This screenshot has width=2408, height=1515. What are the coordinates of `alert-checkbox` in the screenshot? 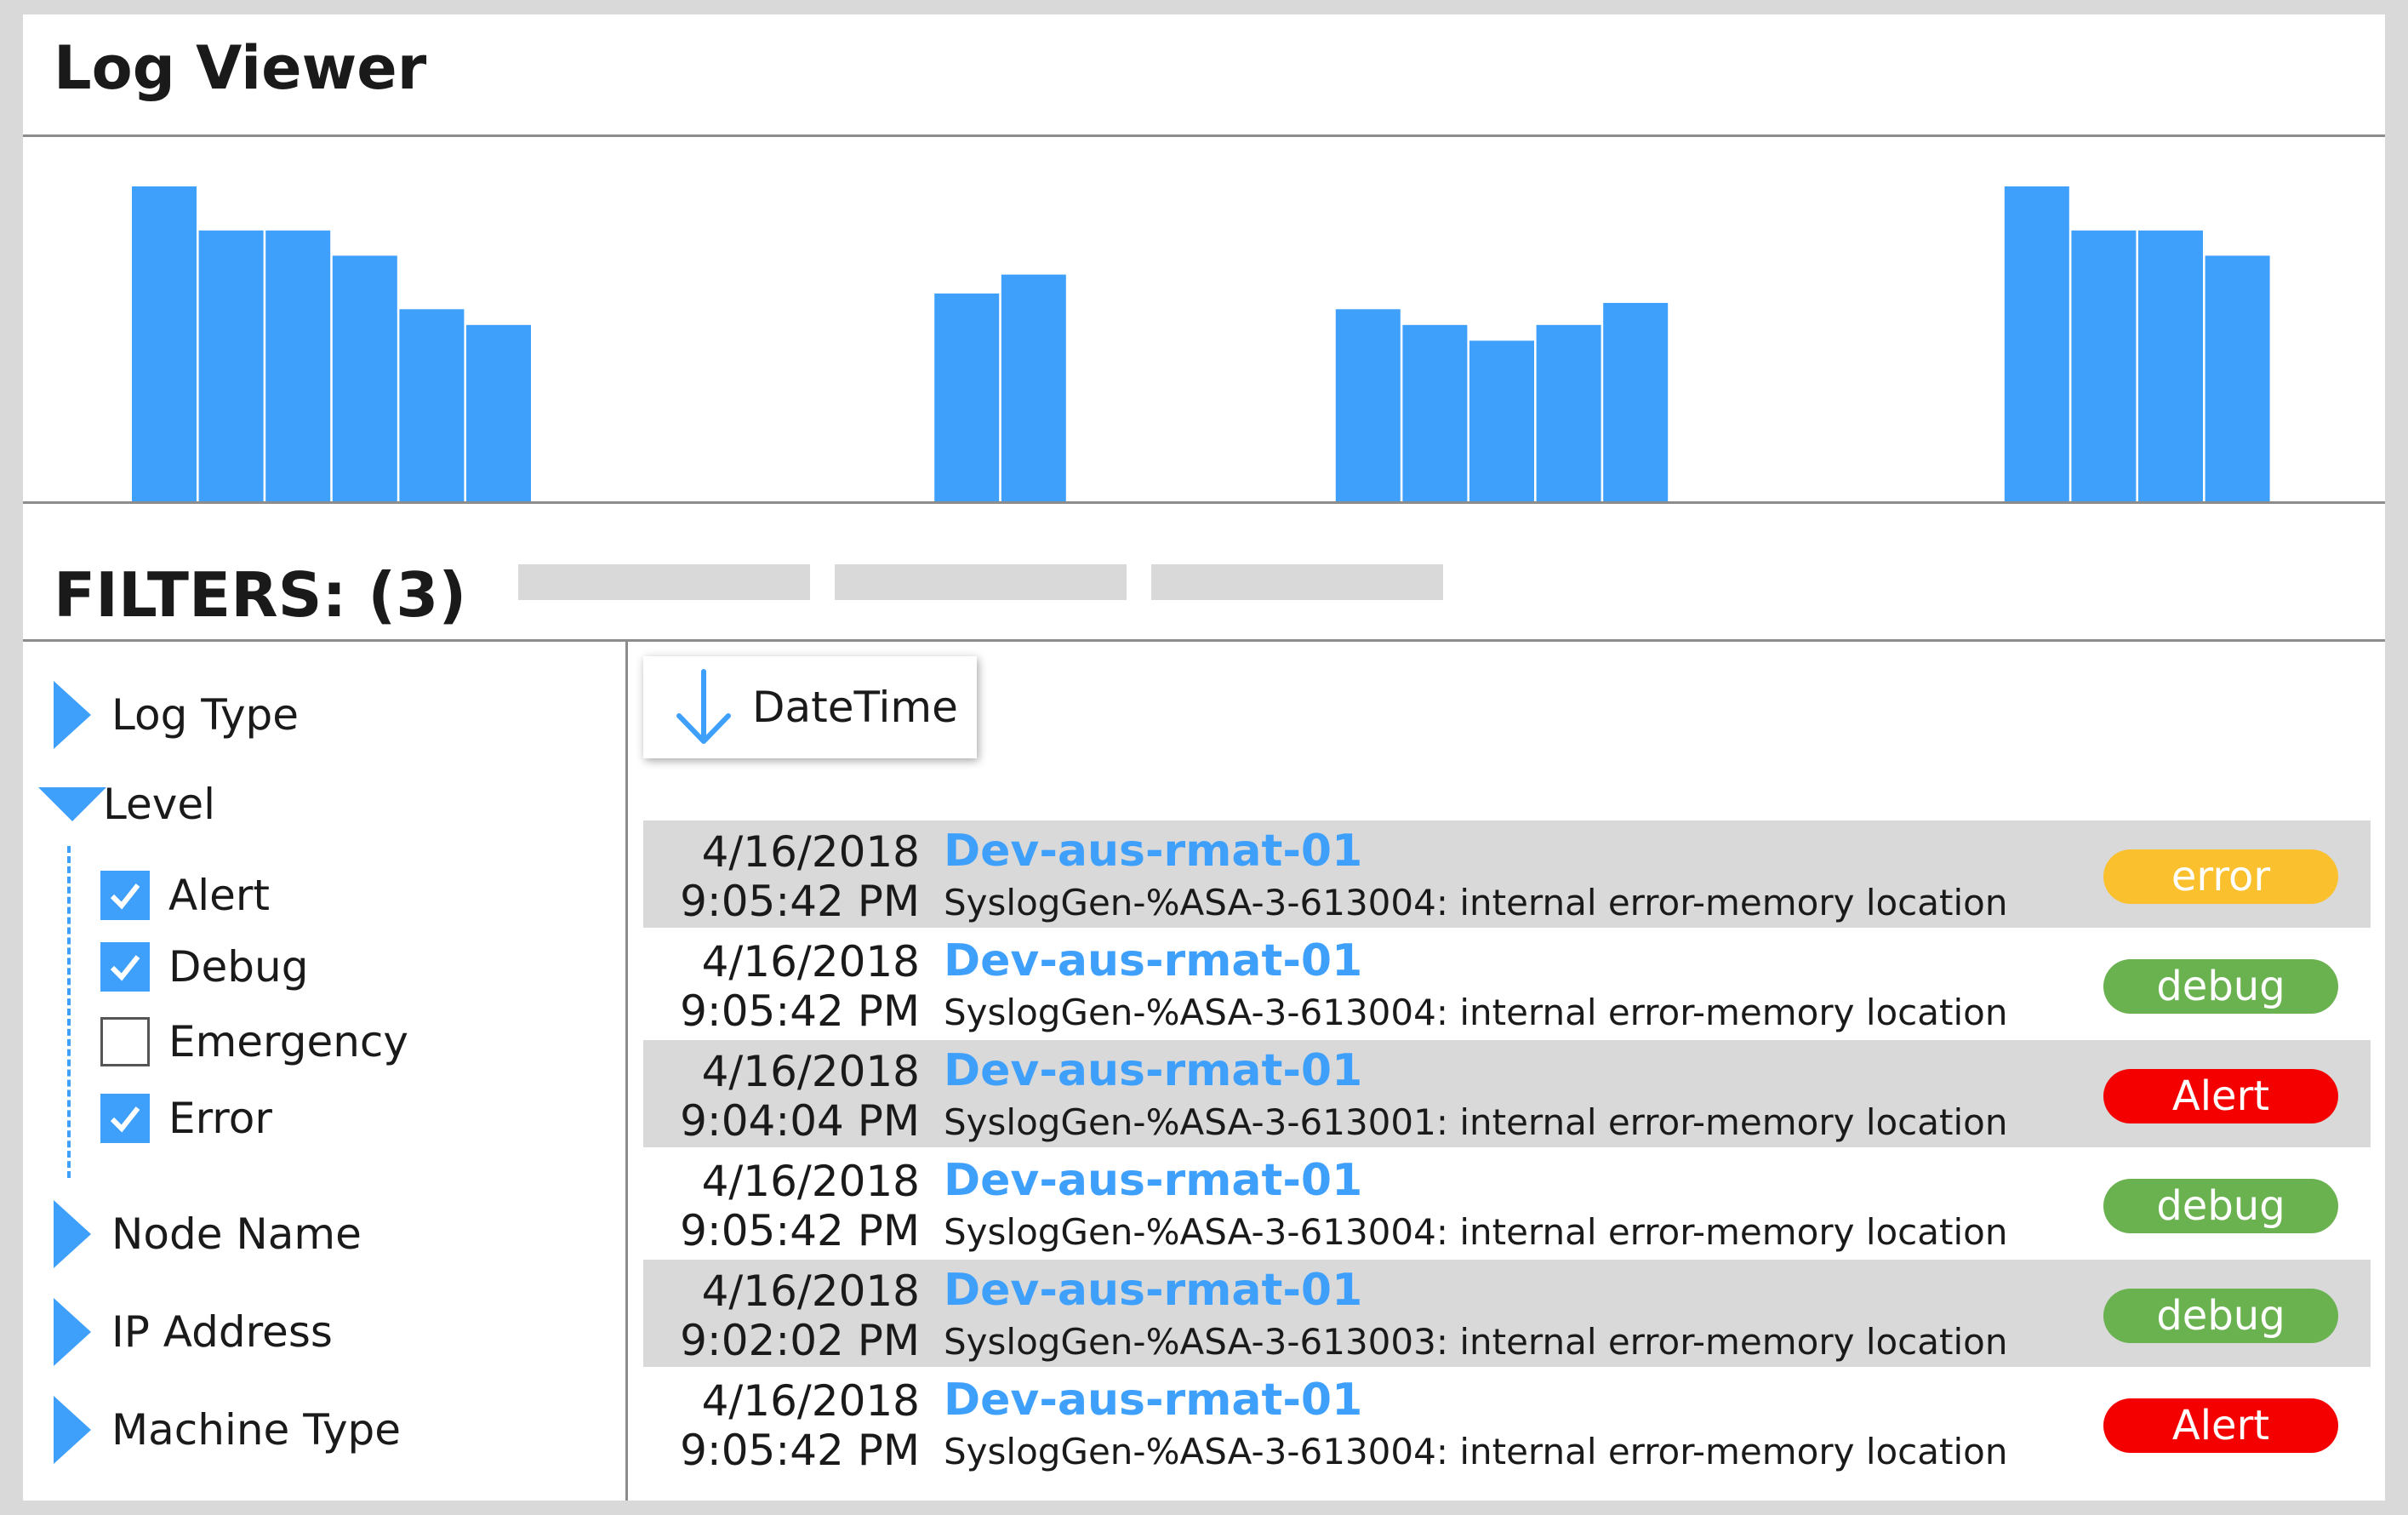 It's located at (125, 895).